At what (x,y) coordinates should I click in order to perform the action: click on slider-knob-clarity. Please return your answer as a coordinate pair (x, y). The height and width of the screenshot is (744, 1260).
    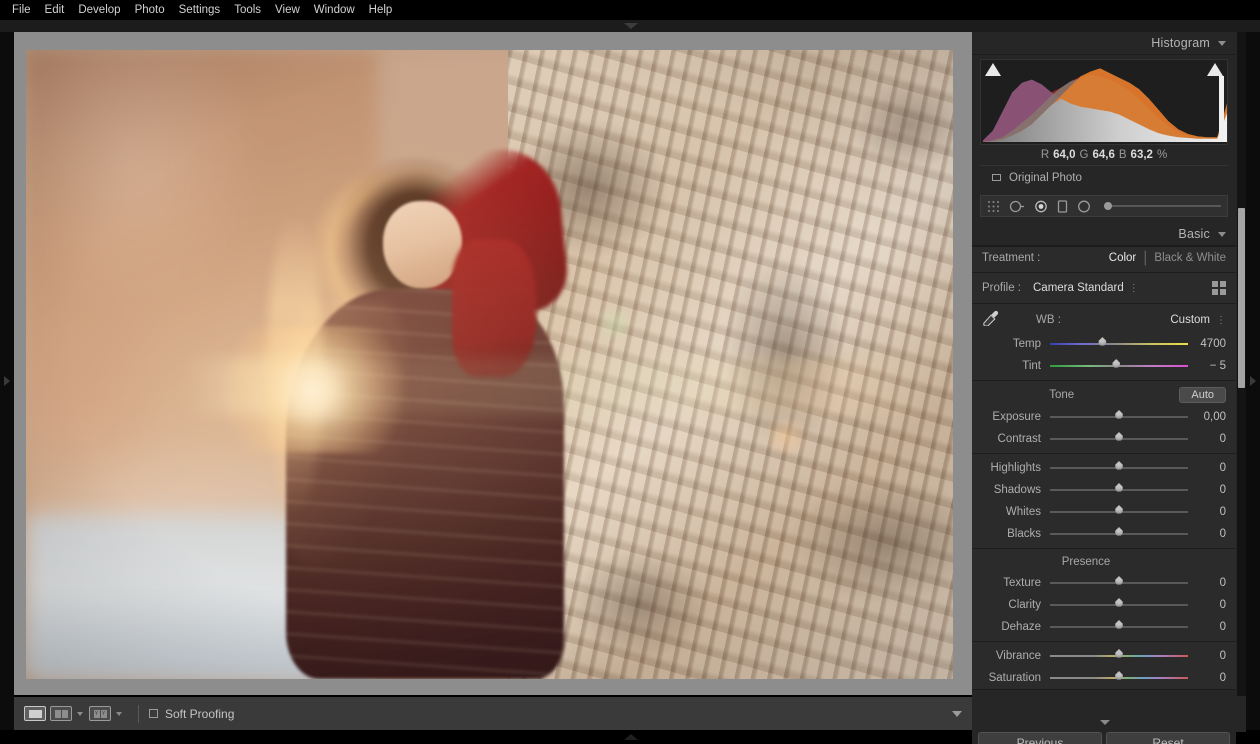
    Looking at the image, I should click on (1119, 604).